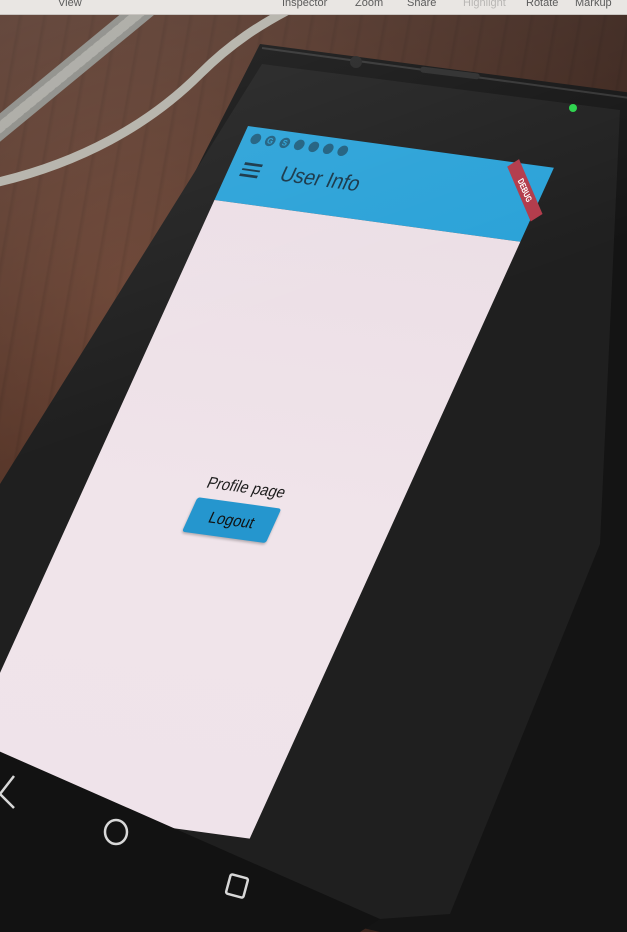 Image resolution: width=627 pixels, height=932 pixels. I want to click on toolbar-highlight: Highlight, so click(484, 4).